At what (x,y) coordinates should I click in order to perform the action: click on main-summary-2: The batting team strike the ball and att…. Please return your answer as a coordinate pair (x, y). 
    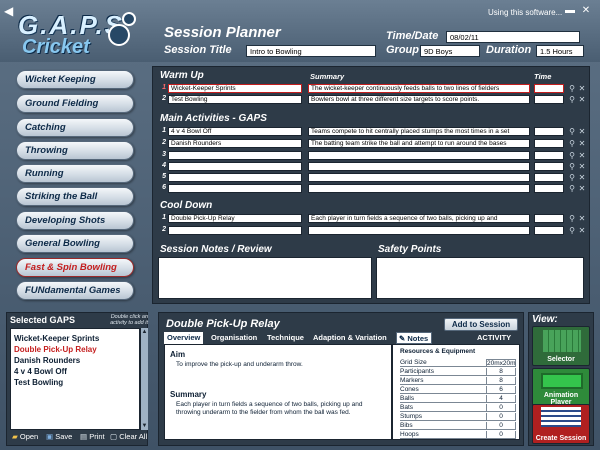
    Looking at the image, I should click on (419, 143).